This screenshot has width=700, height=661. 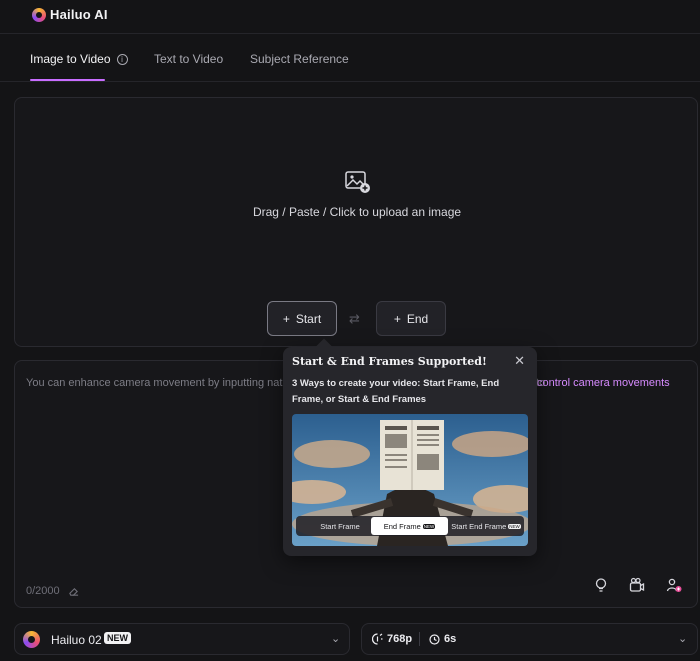 What do you see at coordinates (182, 639) in the screenshot?
I see `model-selector: Hailuo 02 NEW ⌄` at bounding box center [182, 639].